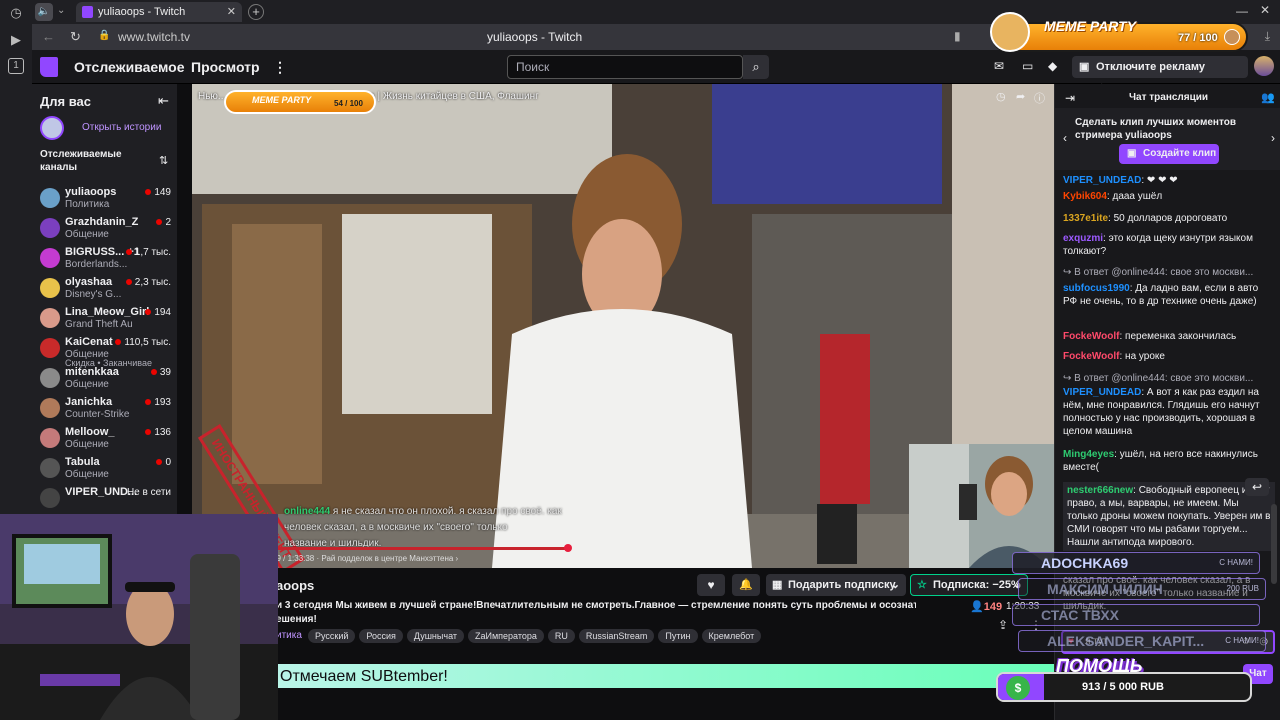  Describe the element at coordinates (16, 13) in the screenshot. I see `history-icon: ◷` at that location.